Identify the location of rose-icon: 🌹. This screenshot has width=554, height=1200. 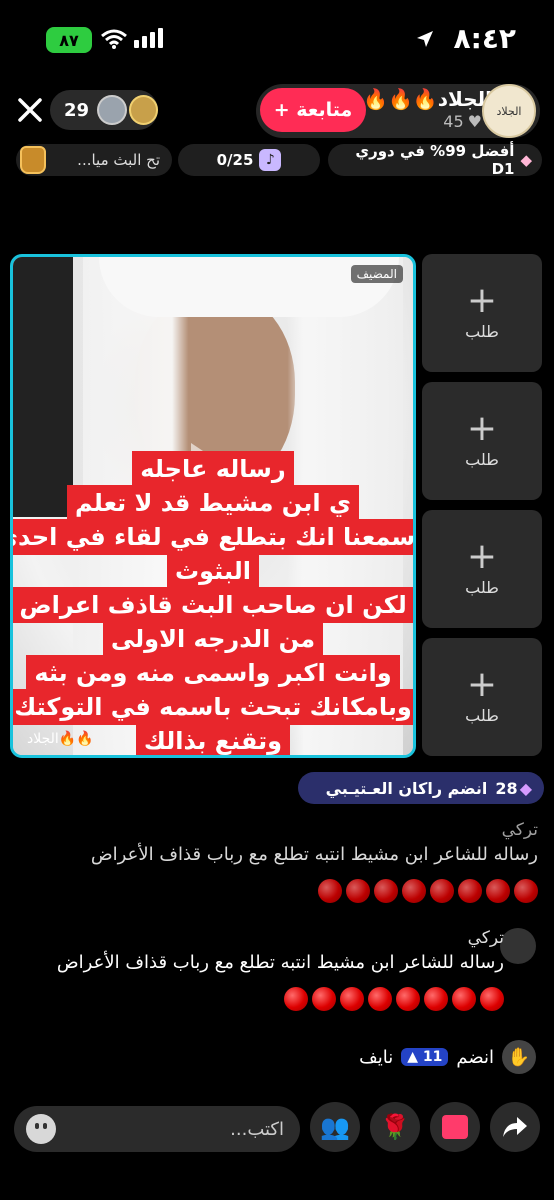
(395, 1127).